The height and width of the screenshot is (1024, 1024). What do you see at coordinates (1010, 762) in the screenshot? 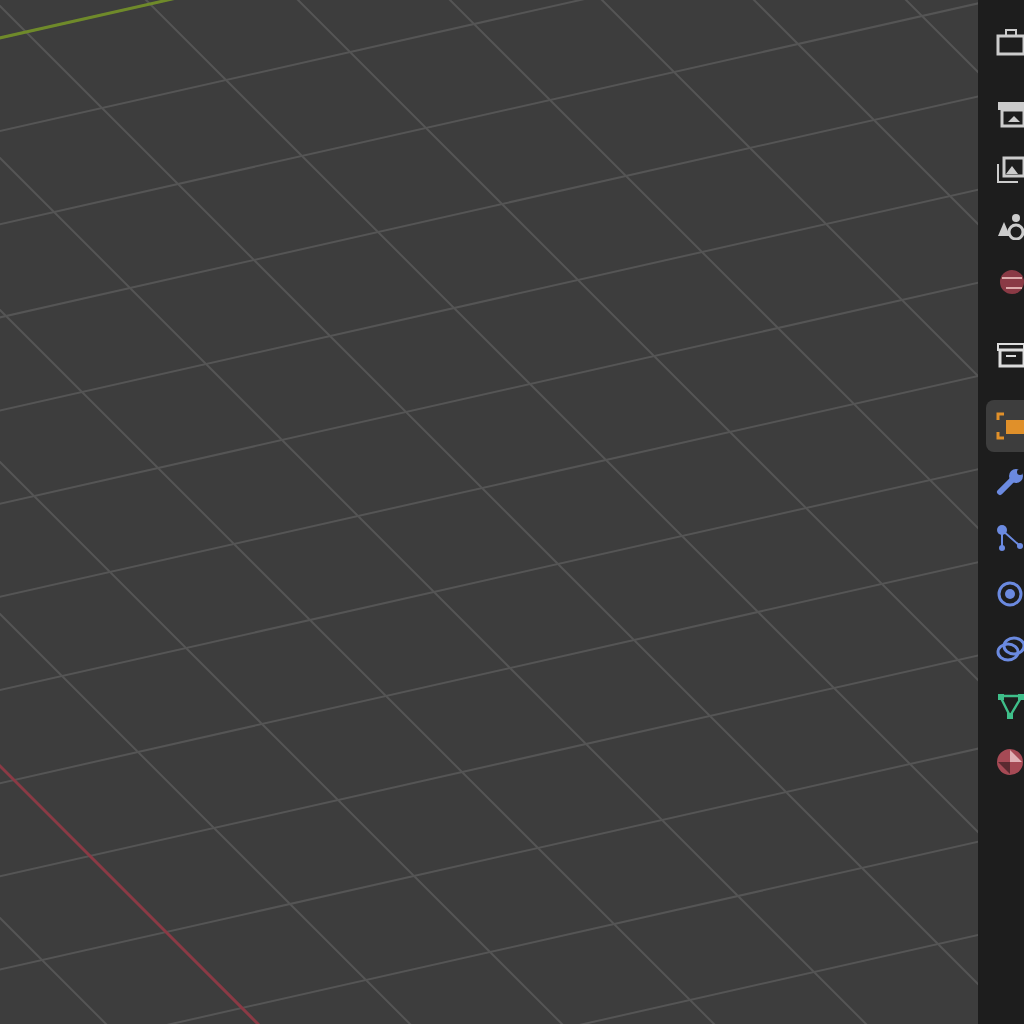
I see `sphere-icon` at bounding box center [1010, 762].